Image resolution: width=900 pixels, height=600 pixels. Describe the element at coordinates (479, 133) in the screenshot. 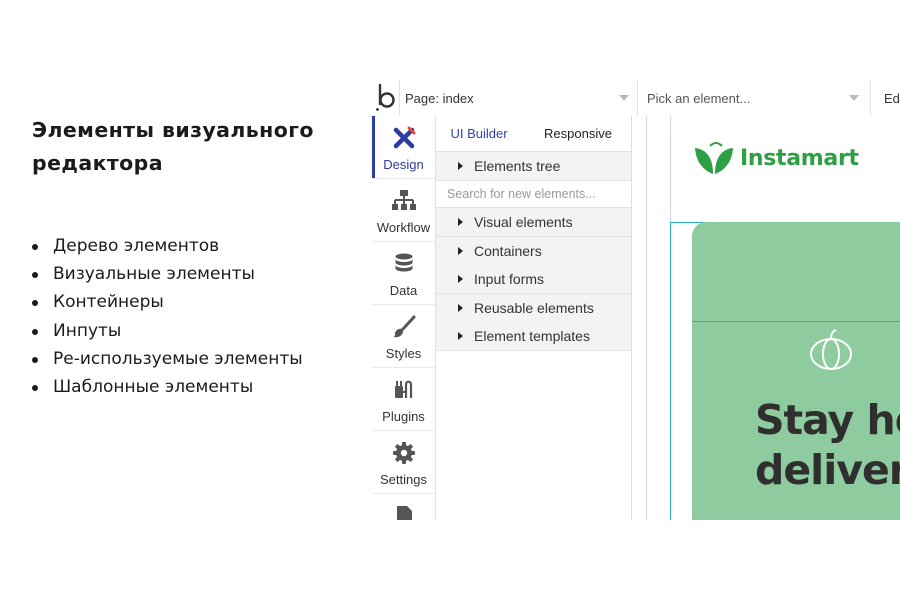

I see `tab-ui-builder: UI Builder` at that location.